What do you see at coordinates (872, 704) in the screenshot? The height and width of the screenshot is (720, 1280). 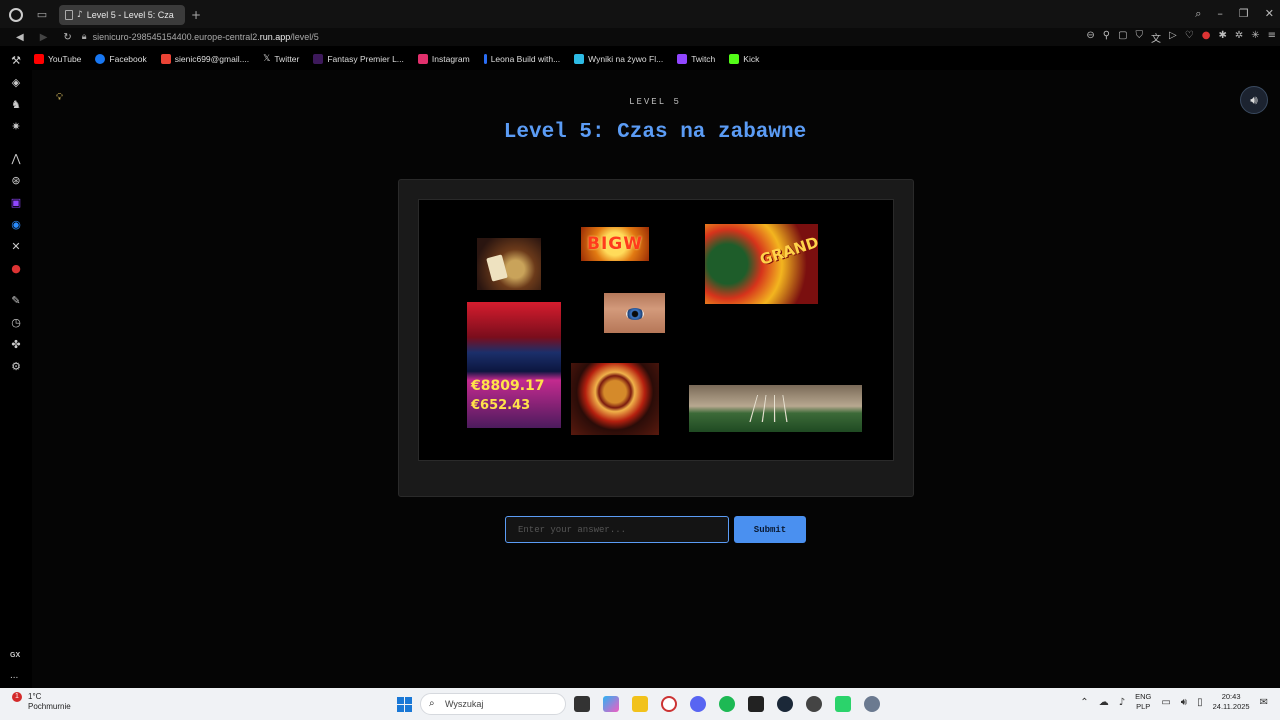 I see `settings-taskbar-icon` at bounding box center [872, 704].